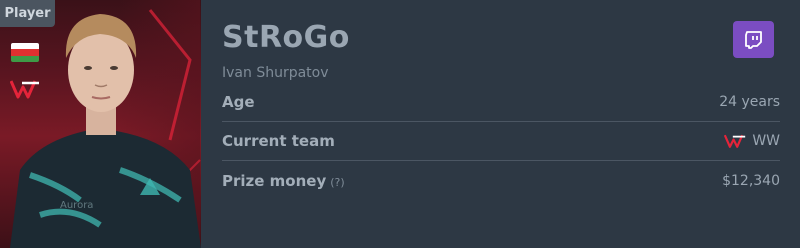 The height and width of the screenshot is (248, 800). Describe the element at coordinates (25, 52) in the screenshot. I see `country-flag-icon` at that location.